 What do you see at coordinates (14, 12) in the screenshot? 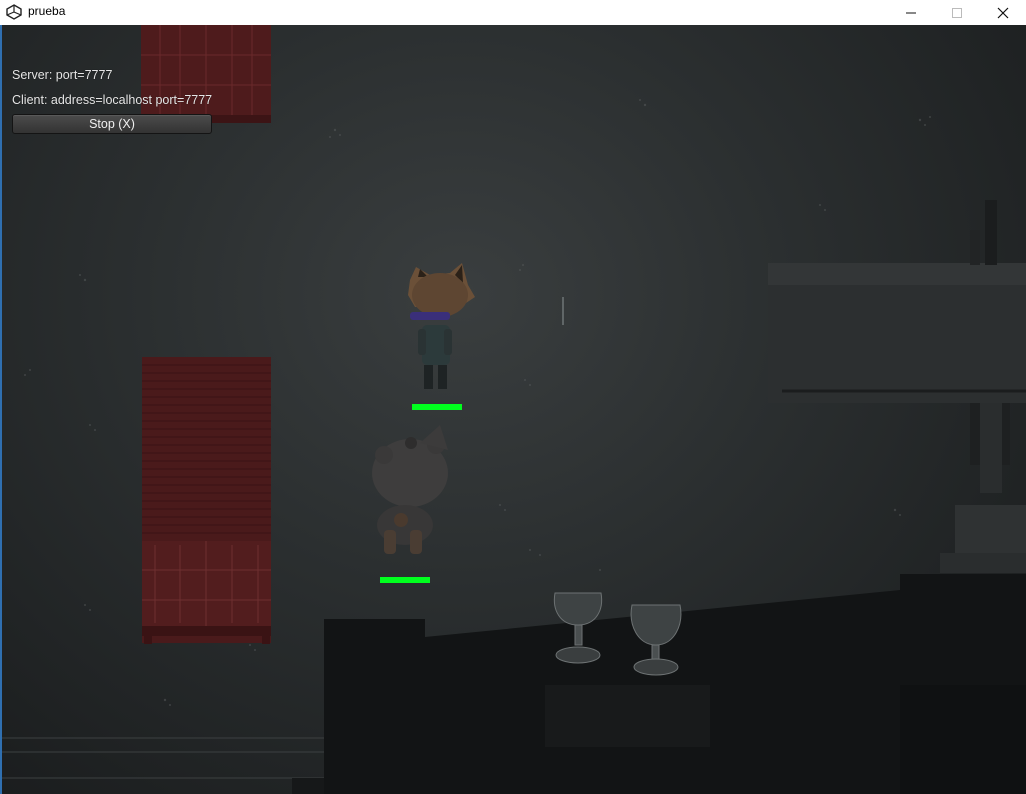
I see `unity-icon` at bounding box center [14, 12].